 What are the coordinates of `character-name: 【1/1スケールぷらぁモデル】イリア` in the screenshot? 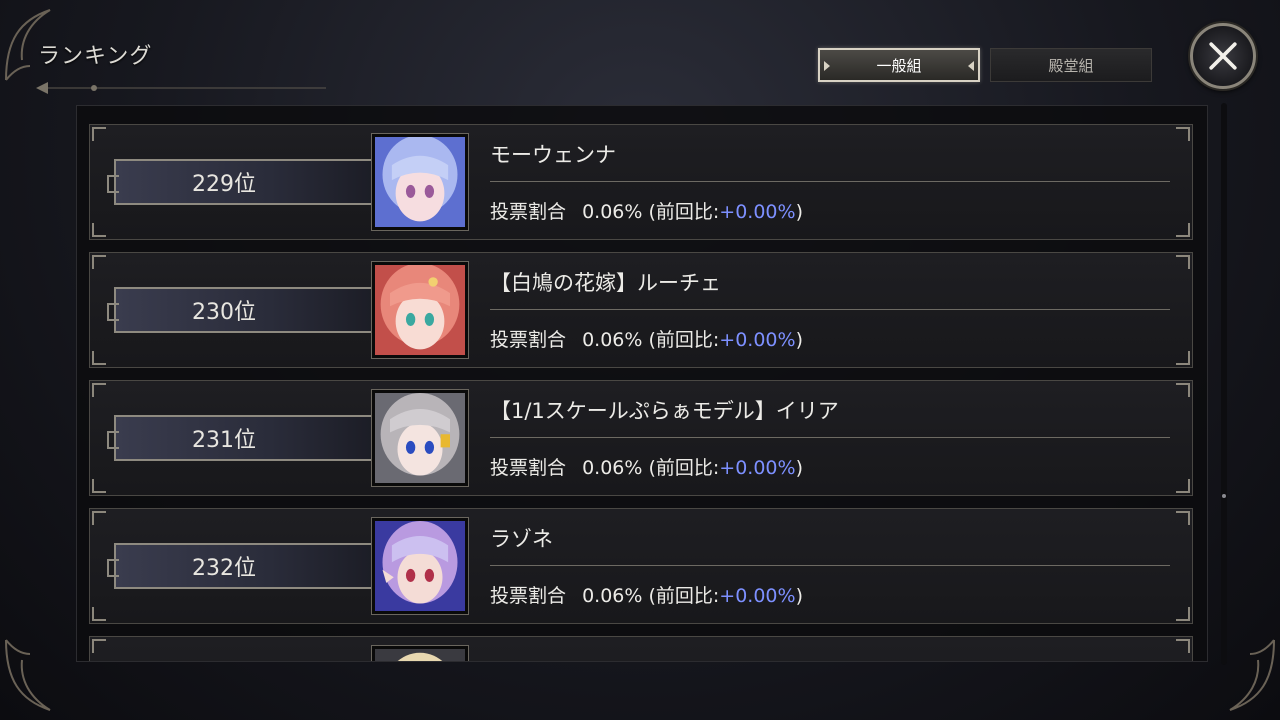 It's located at (664, 411).